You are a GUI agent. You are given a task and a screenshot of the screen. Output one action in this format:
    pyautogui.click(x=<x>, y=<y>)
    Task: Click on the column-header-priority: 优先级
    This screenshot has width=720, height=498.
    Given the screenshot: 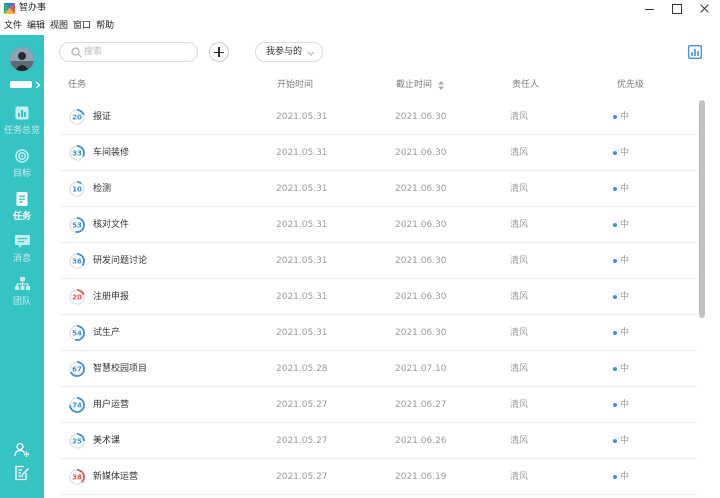 What is the action you would take?
    pyautogui.click(x=630, y=85)
    